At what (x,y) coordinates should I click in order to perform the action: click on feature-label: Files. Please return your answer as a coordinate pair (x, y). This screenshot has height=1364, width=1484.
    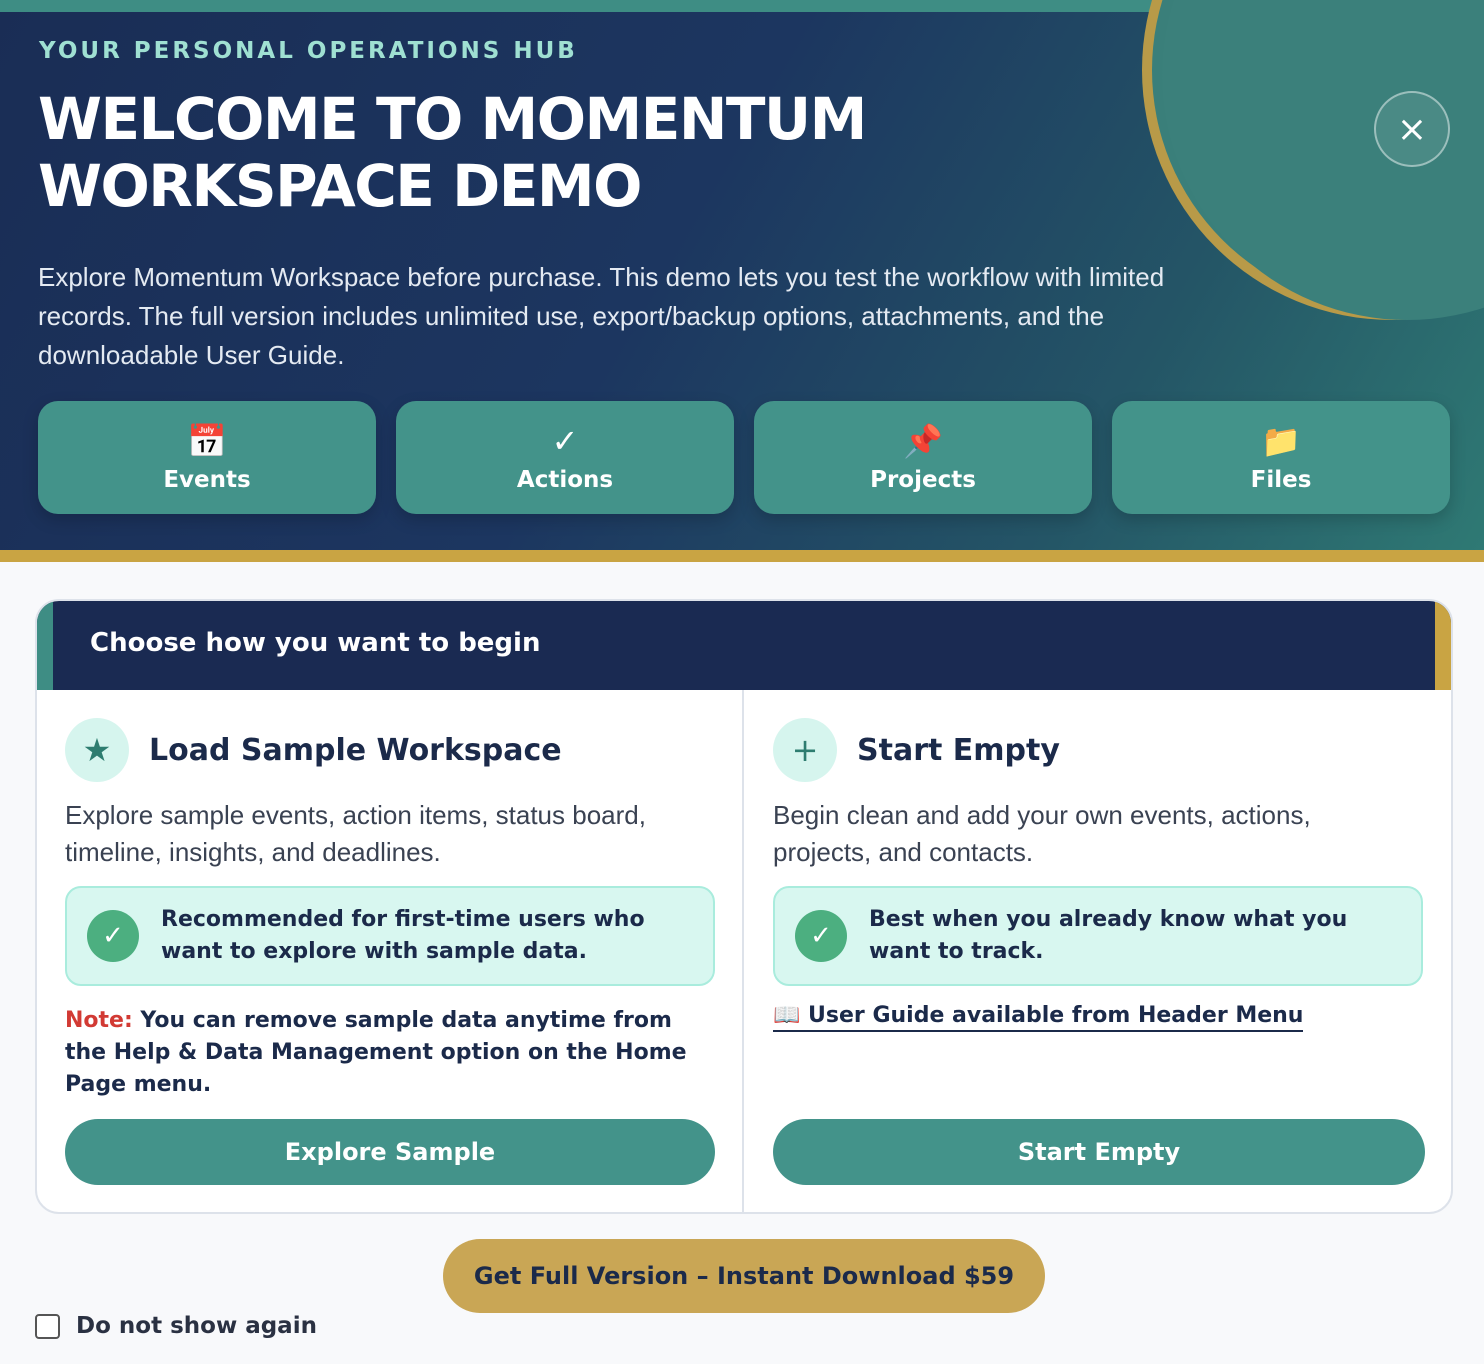
    Looking at the image, I should click on (1281, 479).